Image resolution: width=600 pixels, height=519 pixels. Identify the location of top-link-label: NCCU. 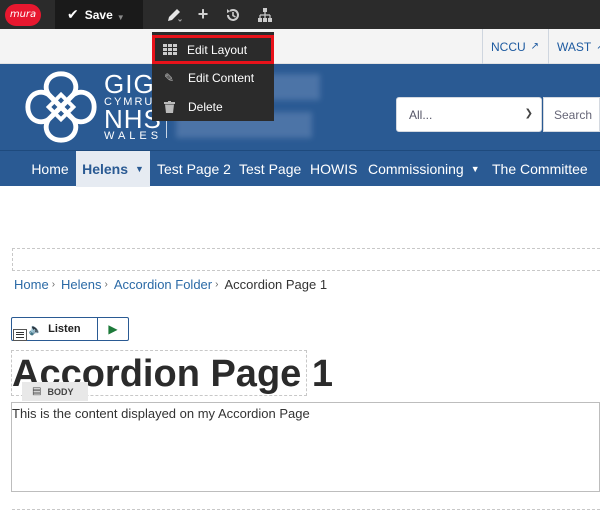
(508, 46).